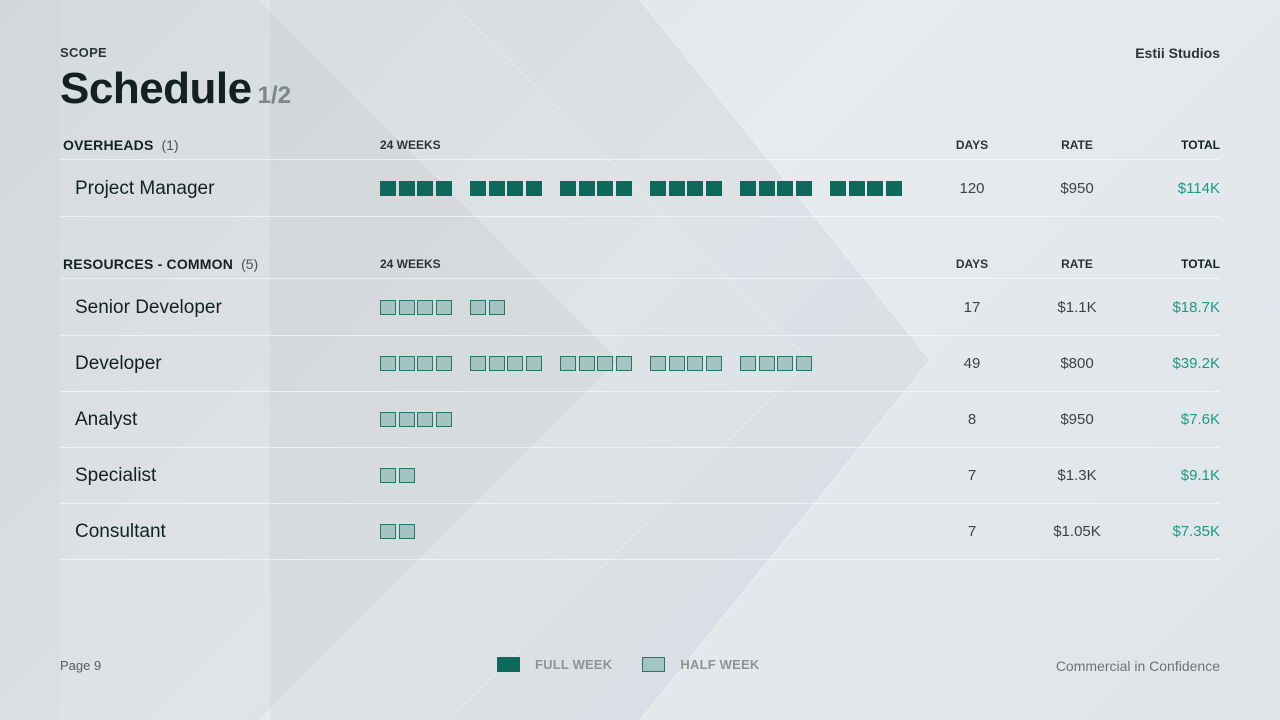  I want to click on days-value: 7, so click(972, 531).